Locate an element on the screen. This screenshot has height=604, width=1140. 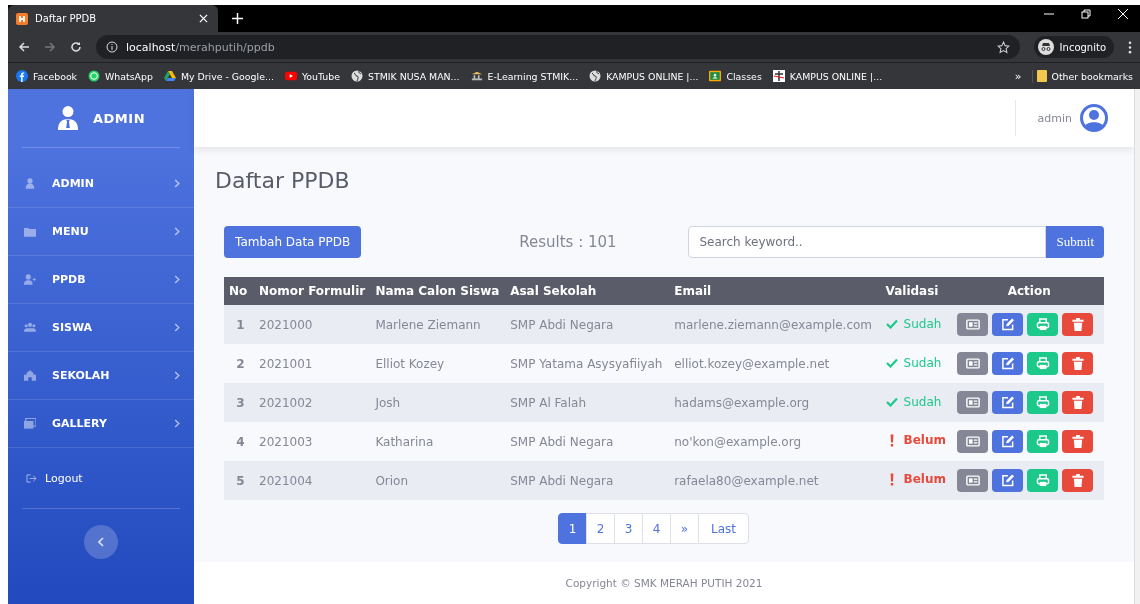
profile-button: Incognito is located at coordinates (1073, 47).